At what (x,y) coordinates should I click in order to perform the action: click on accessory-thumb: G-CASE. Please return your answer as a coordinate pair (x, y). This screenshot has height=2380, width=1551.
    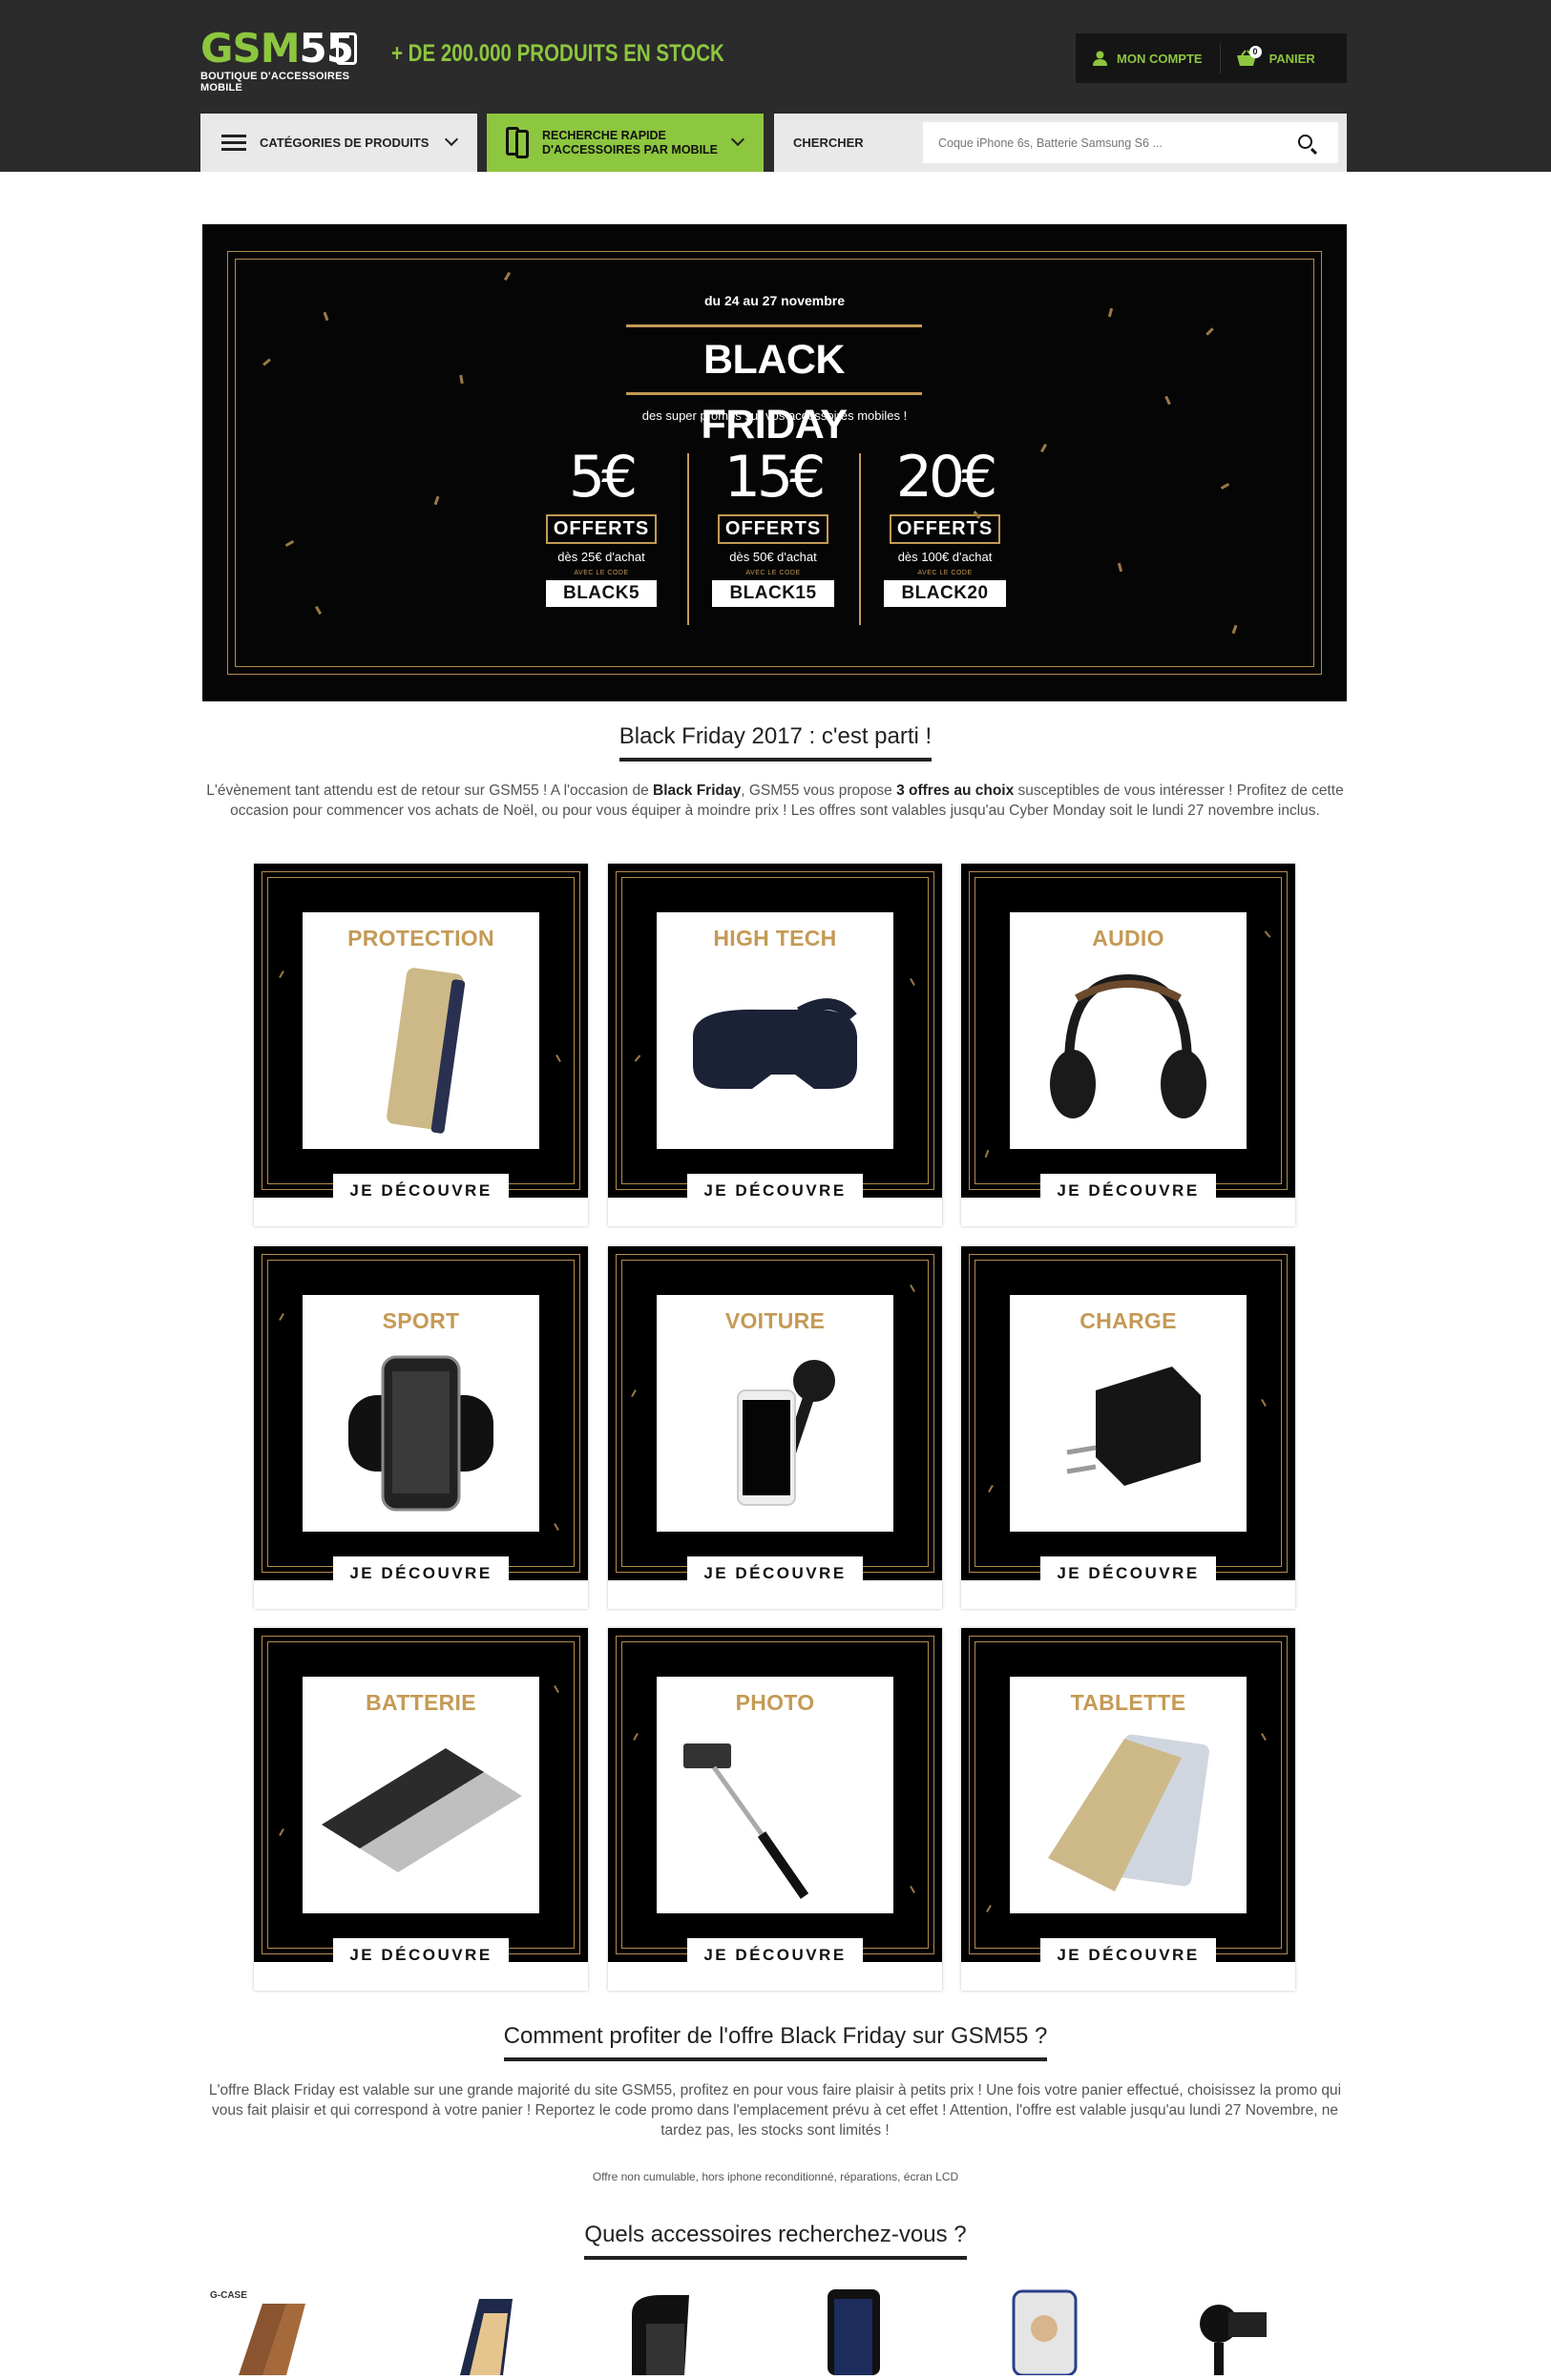
    Looking at the image, I should click on (282, 2330).